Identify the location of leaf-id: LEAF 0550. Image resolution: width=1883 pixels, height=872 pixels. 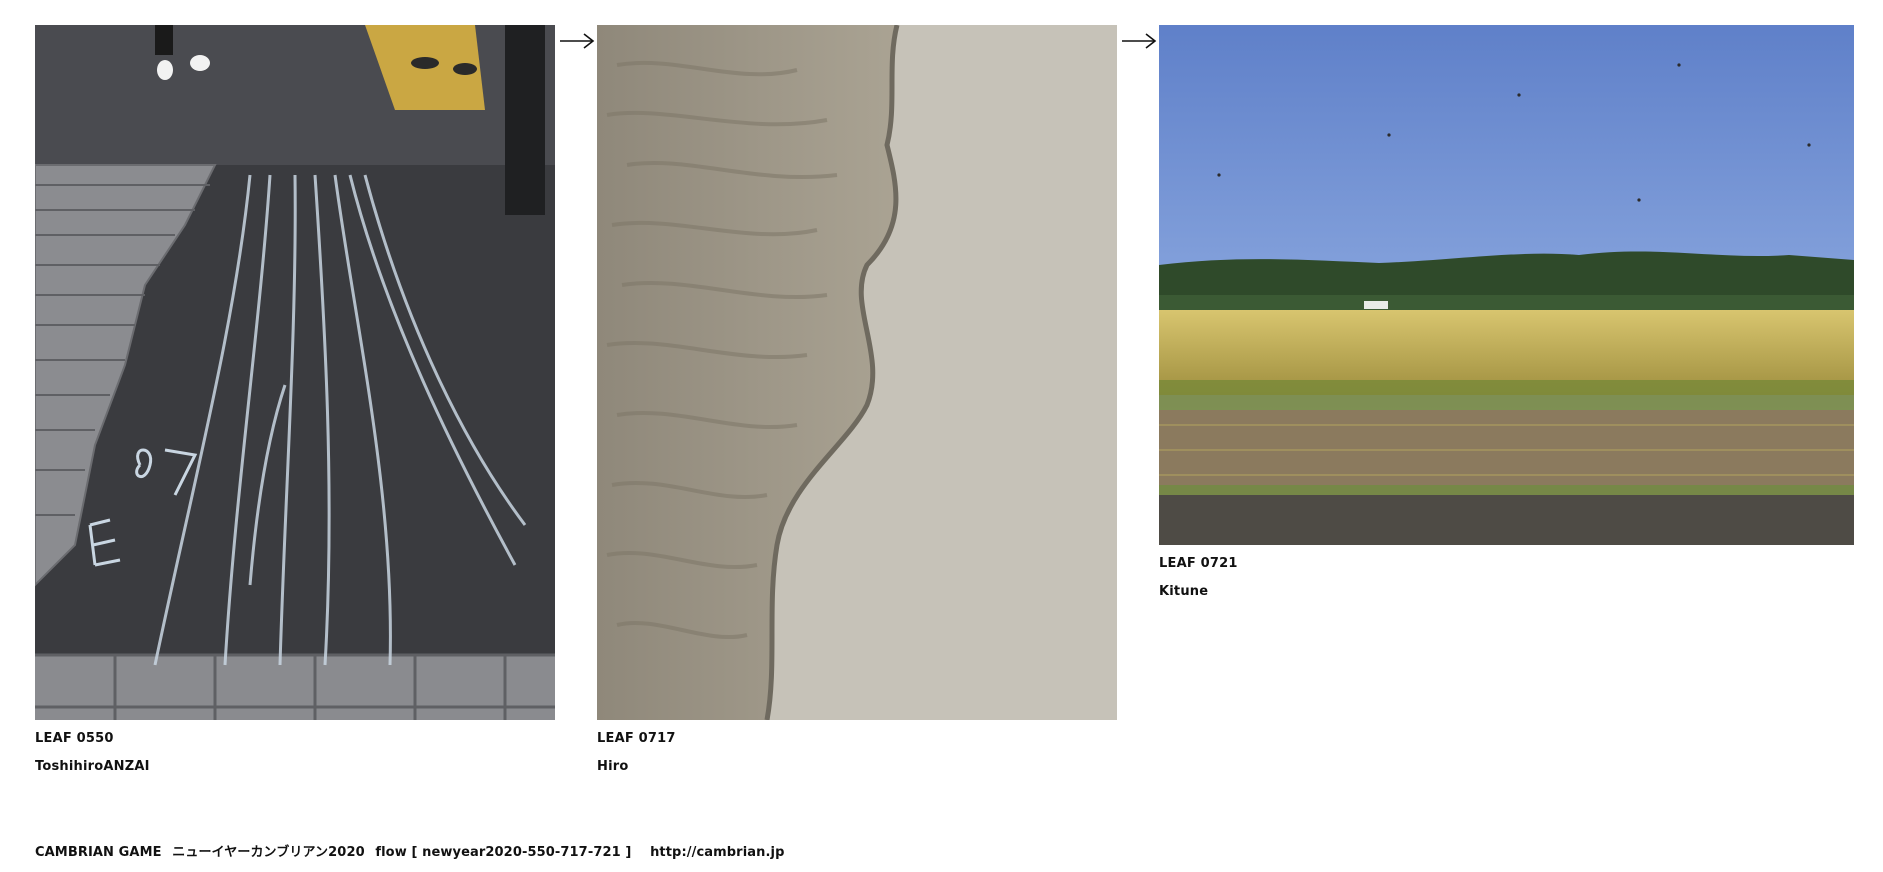
(74, 738).